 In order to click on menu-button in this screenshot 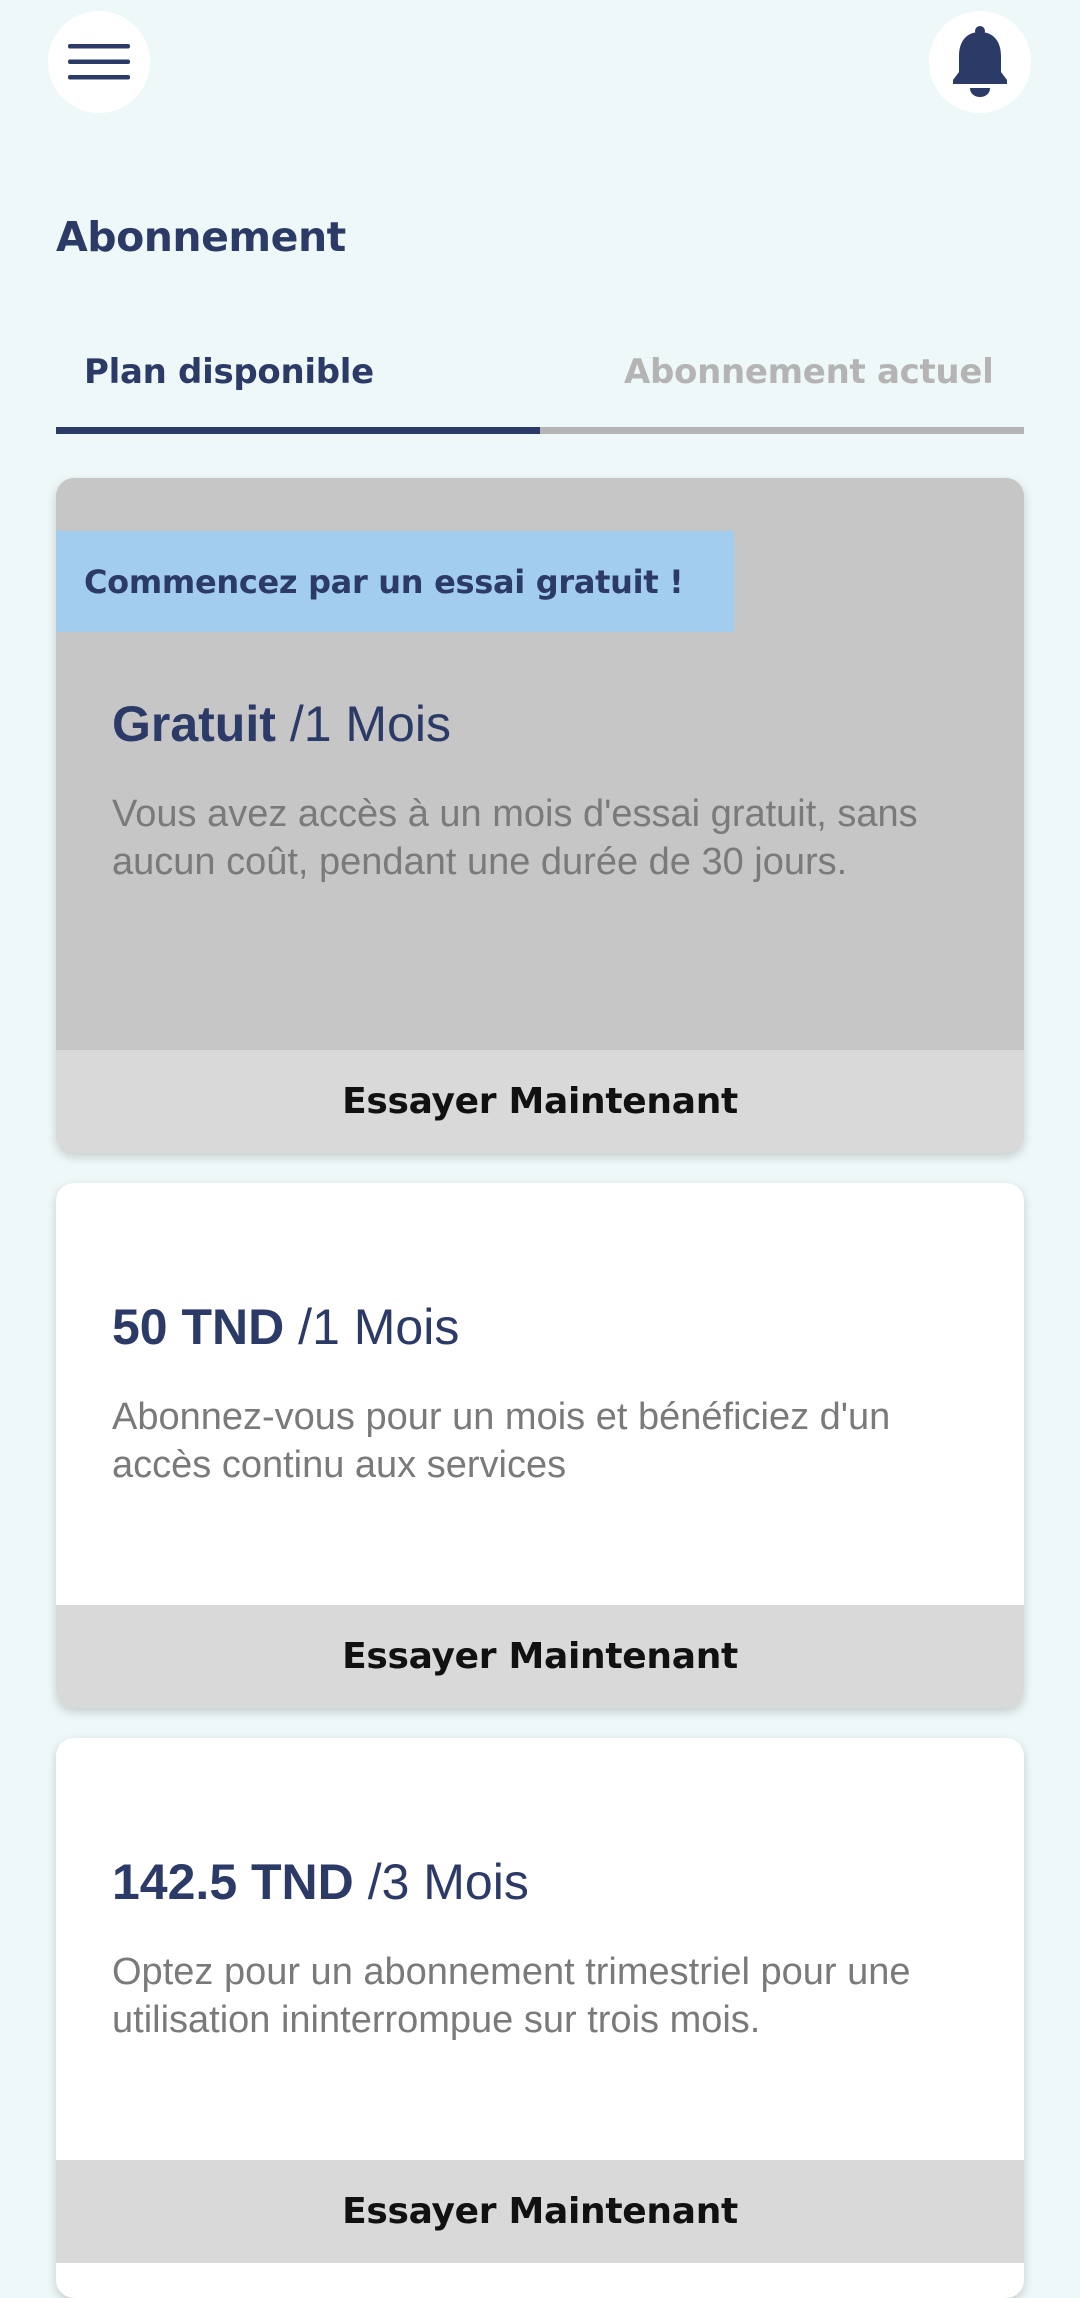, I will do `click(99, 62)`.